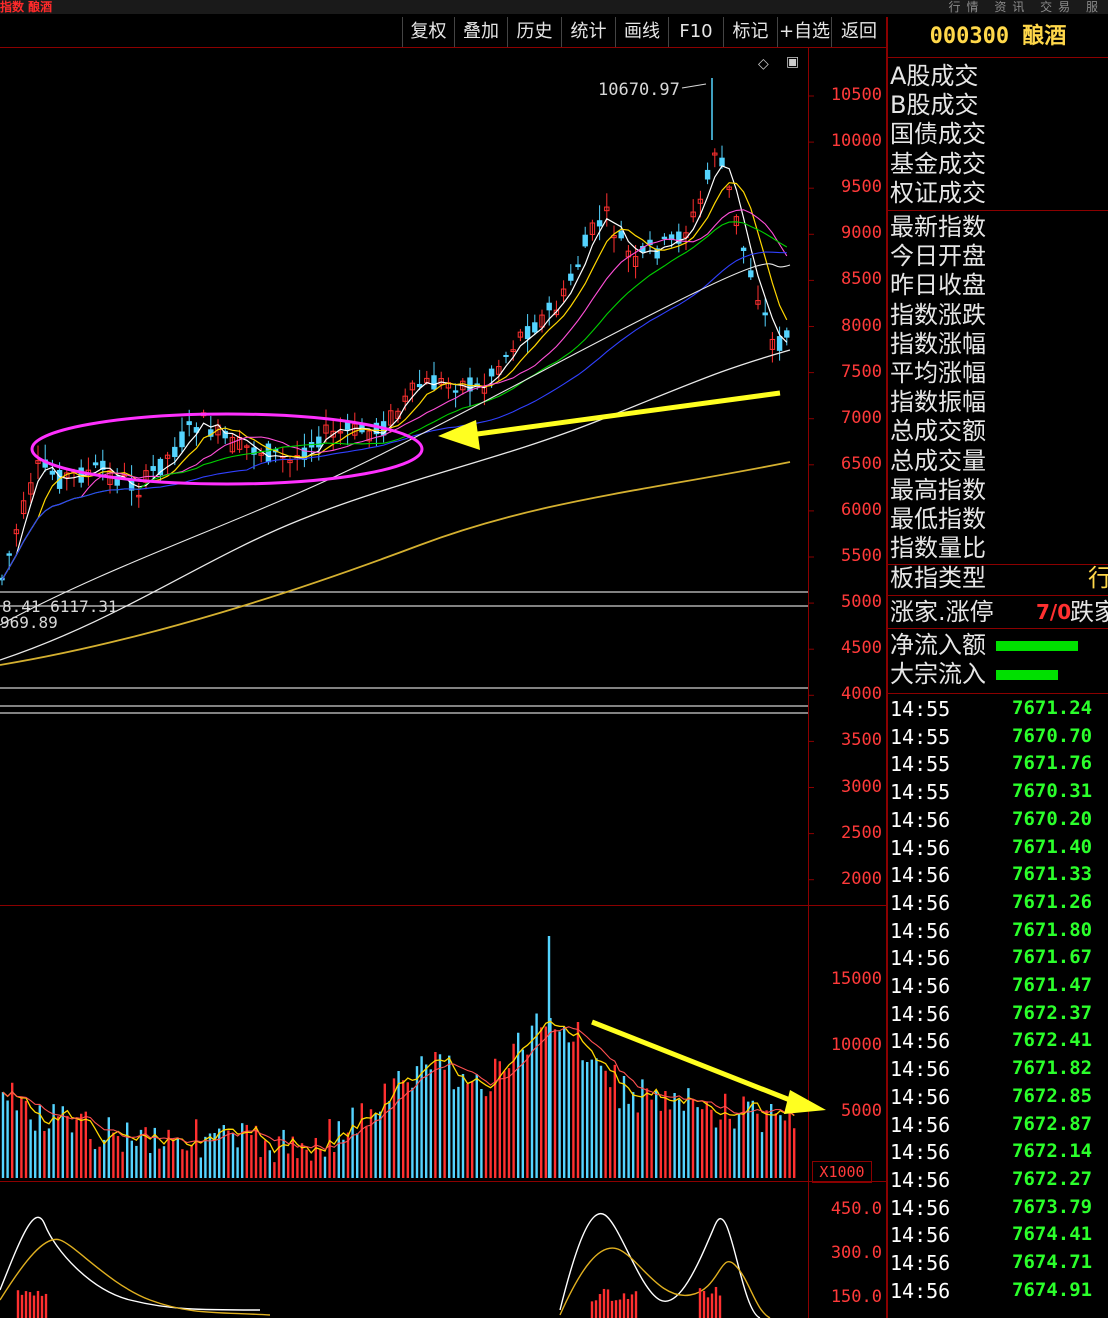  I want to click on indicator-tick-label: 300.0, so click(856, 1253).